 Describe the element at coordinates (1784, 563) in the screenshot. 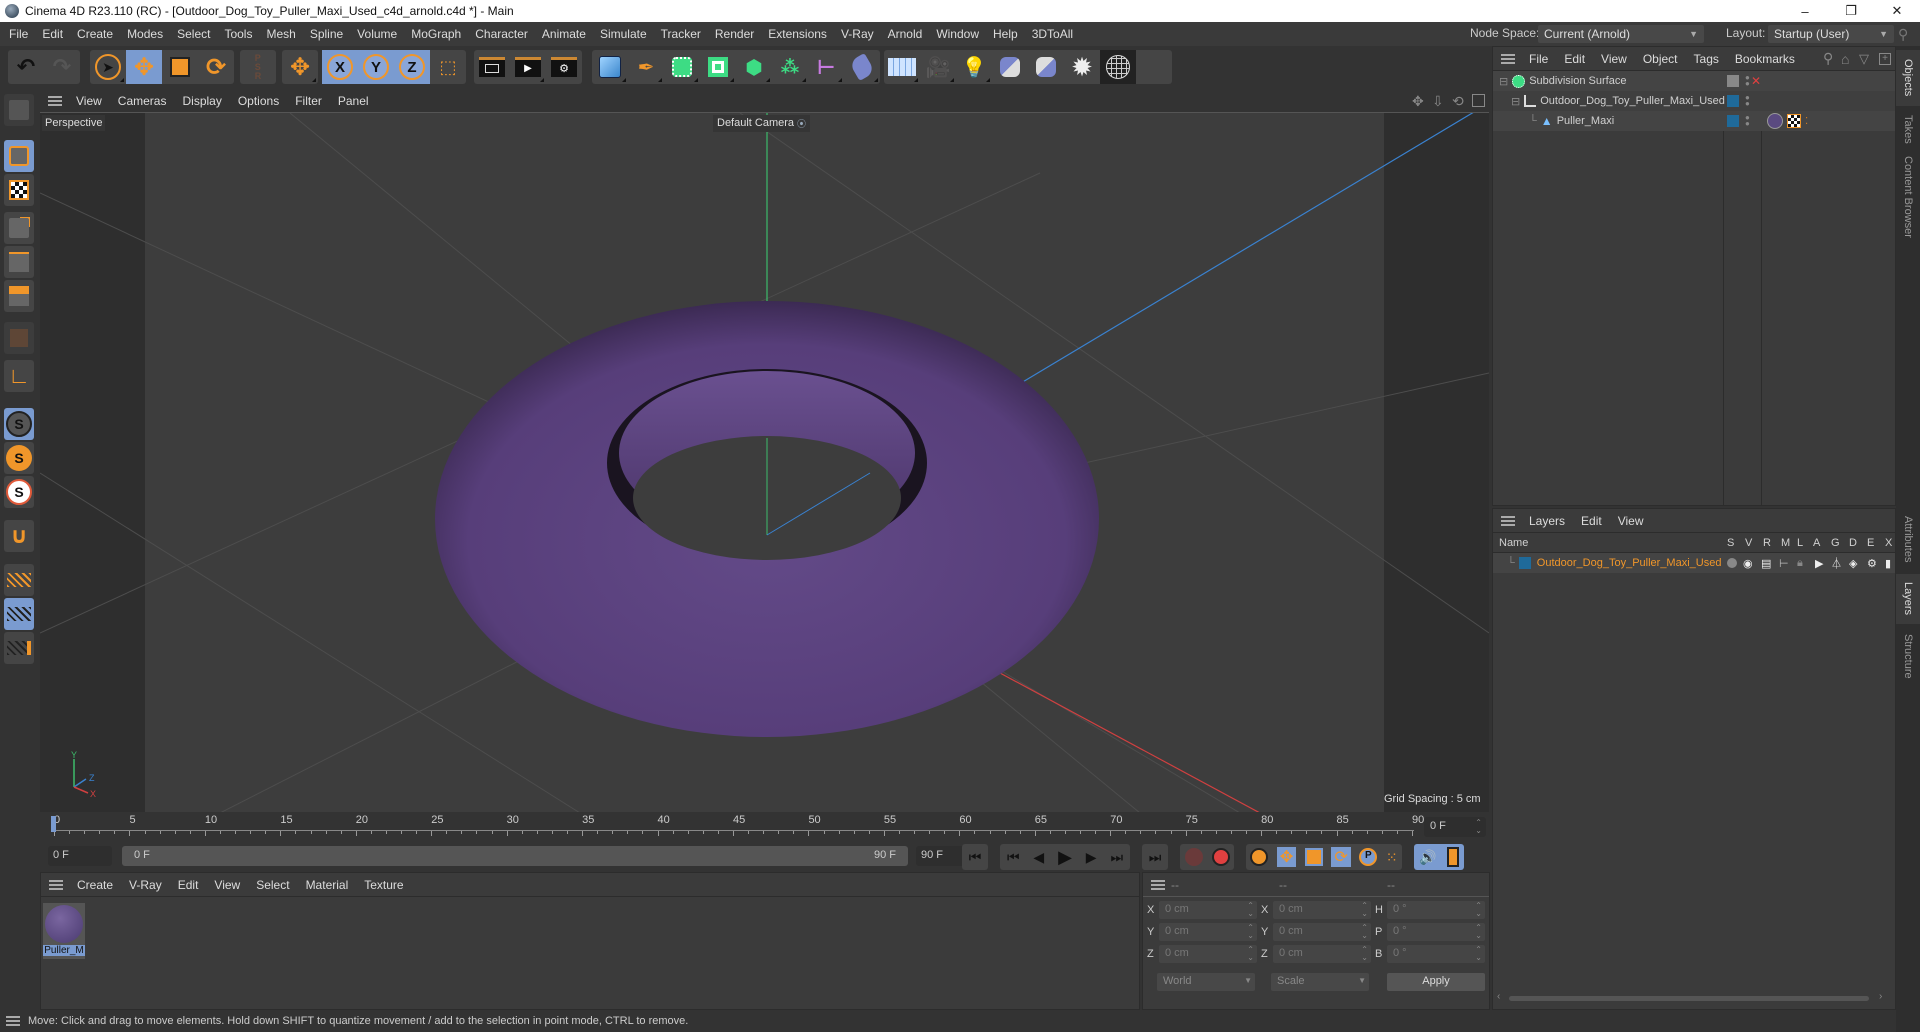

I see `manager-hierarchy-icon: ⊢` at that location.